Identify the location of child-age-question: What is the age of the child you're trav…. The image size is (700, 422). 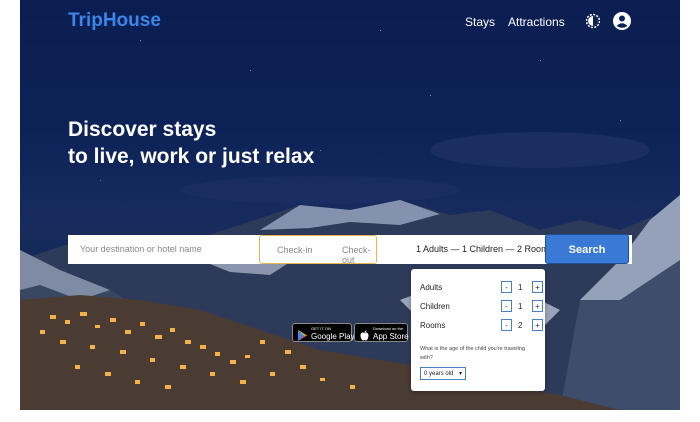
(472, 353).